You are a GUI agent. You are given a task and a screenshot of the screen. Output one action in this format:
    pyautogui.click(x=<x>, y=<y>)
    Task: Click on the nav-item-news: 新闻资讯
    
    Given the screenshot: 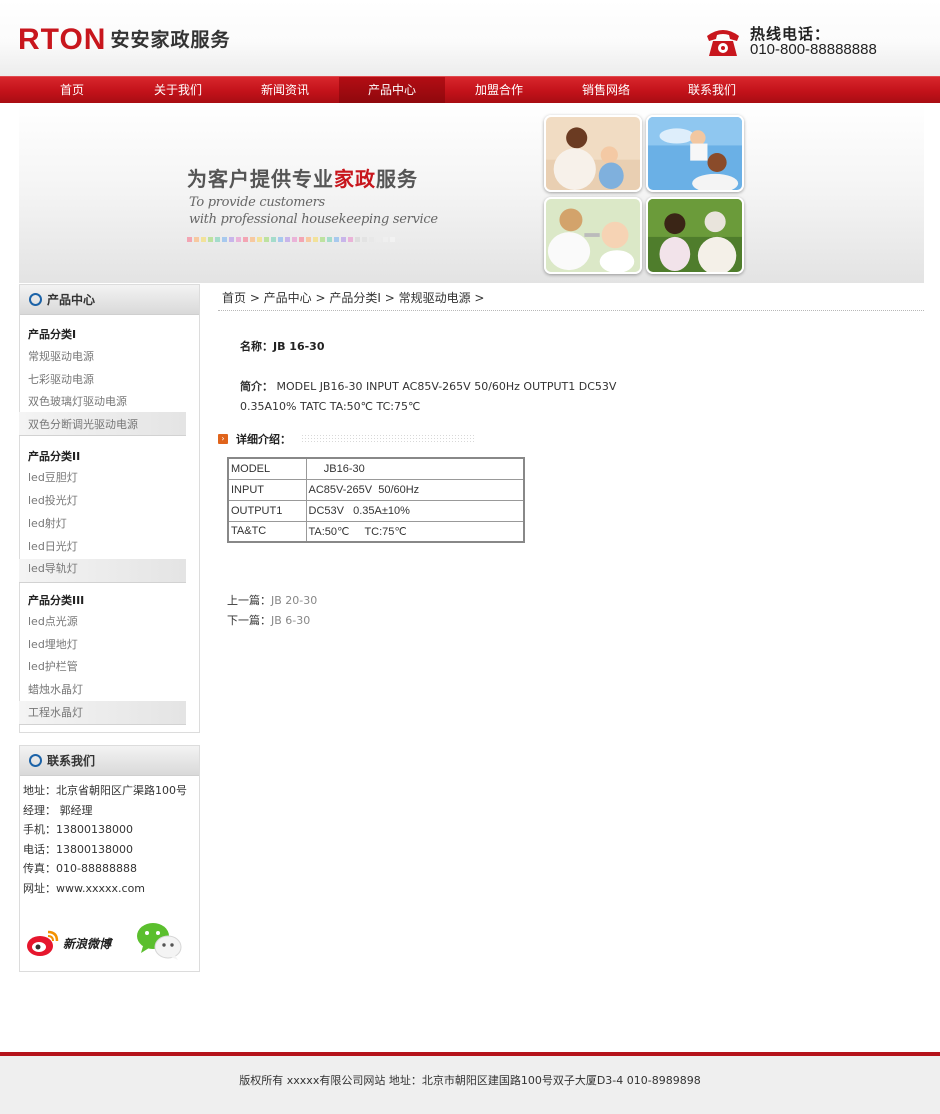 What is the action you would take?
    pyautogui.click(x=285, y=90)
    